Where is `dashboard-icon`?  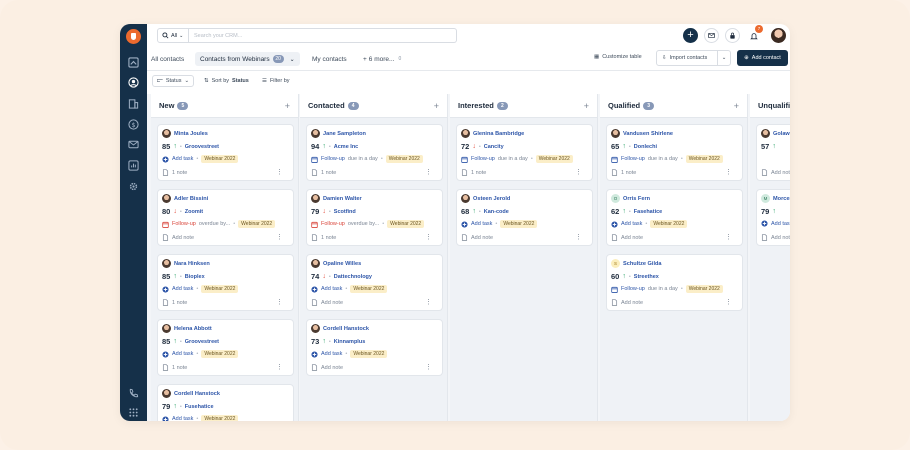 dashboard-icon is located at coordinates (133, 62).